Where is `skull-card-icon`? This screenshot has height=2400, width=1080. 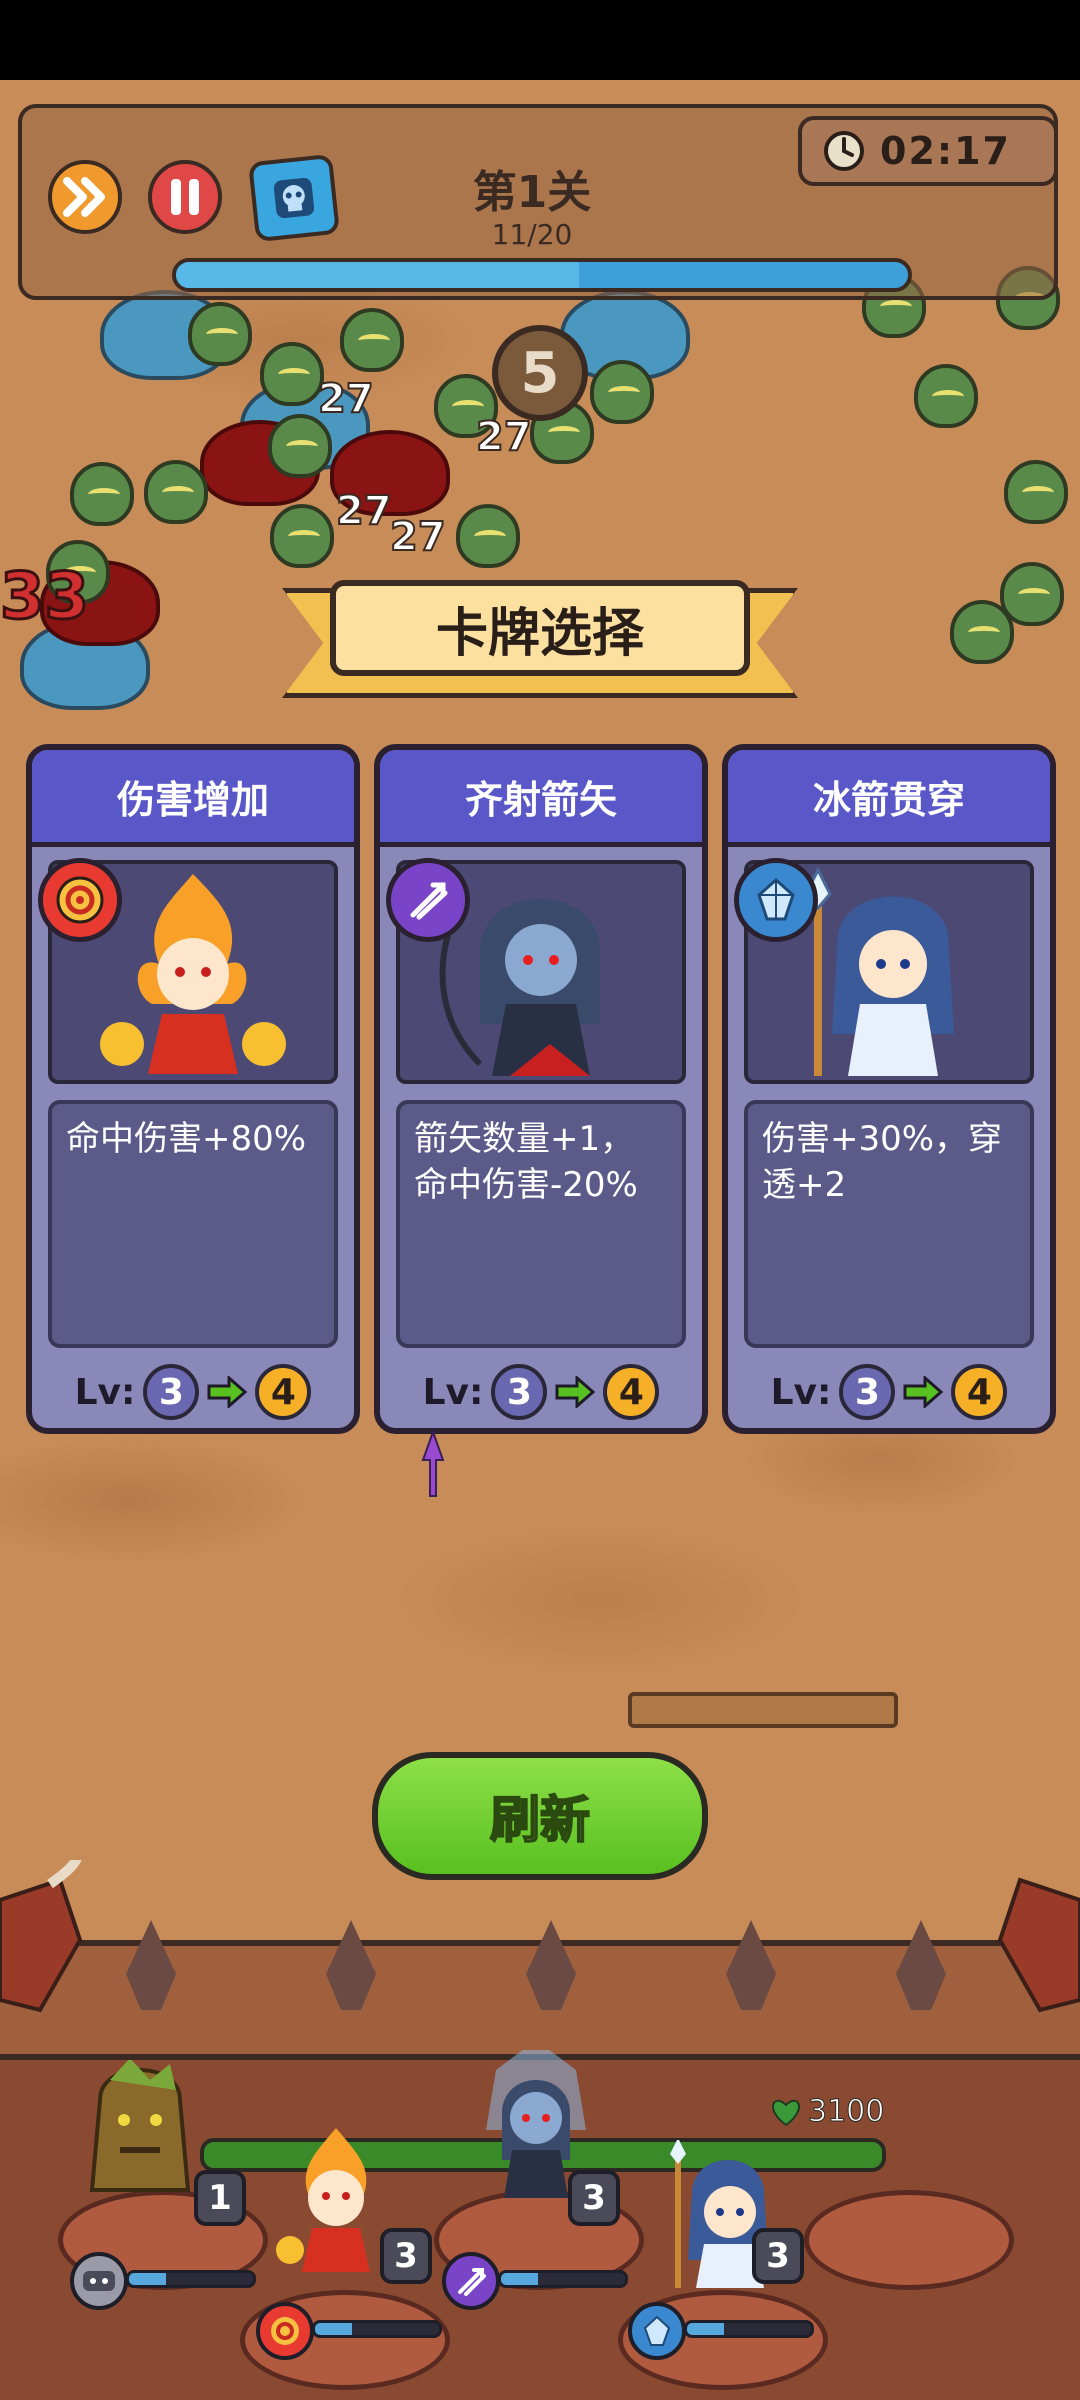
skull-card-icon is located at coordinates (294, 198).